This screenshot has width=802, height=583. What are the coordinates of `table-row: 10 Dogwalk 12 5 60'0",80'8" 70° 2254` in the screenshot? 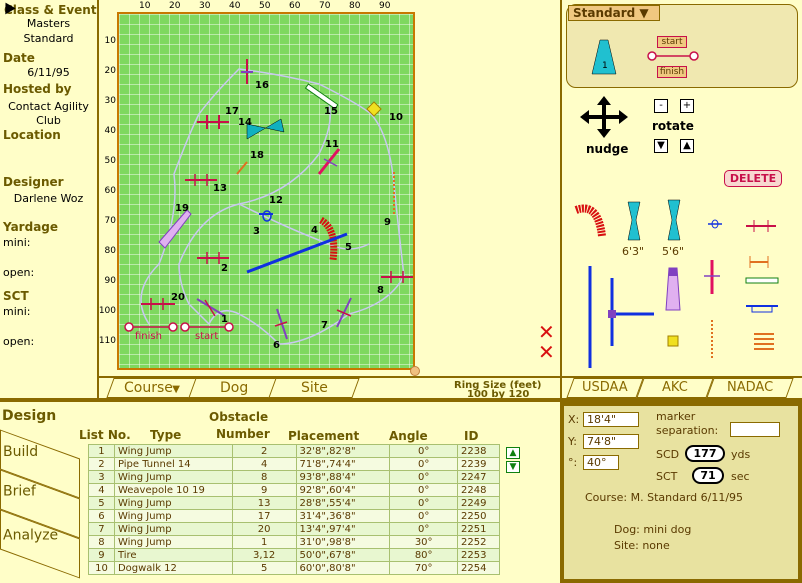 It's located at (294, 568).